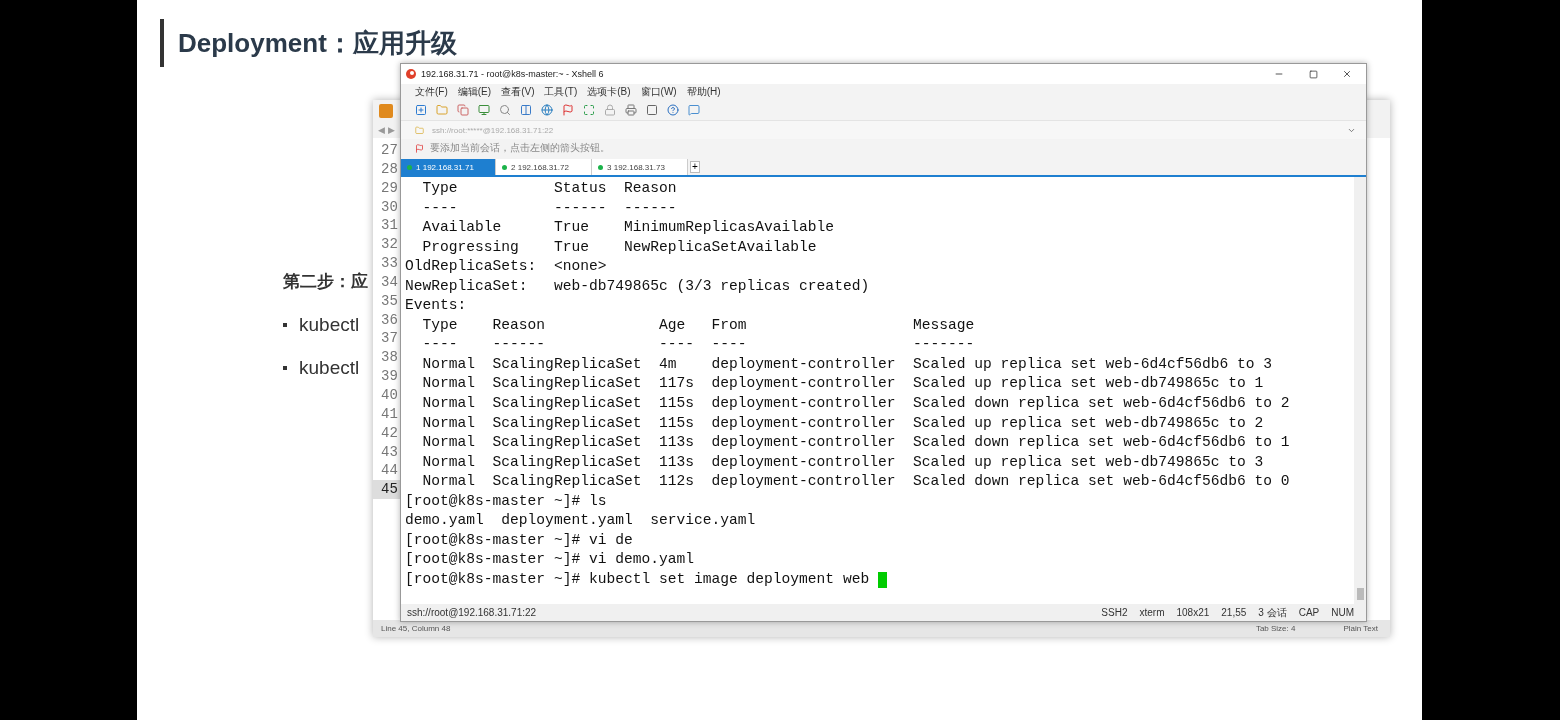 This screenshot has width=1560, height=720. I want to click on status-item: 108x21, so click(1193, 612).